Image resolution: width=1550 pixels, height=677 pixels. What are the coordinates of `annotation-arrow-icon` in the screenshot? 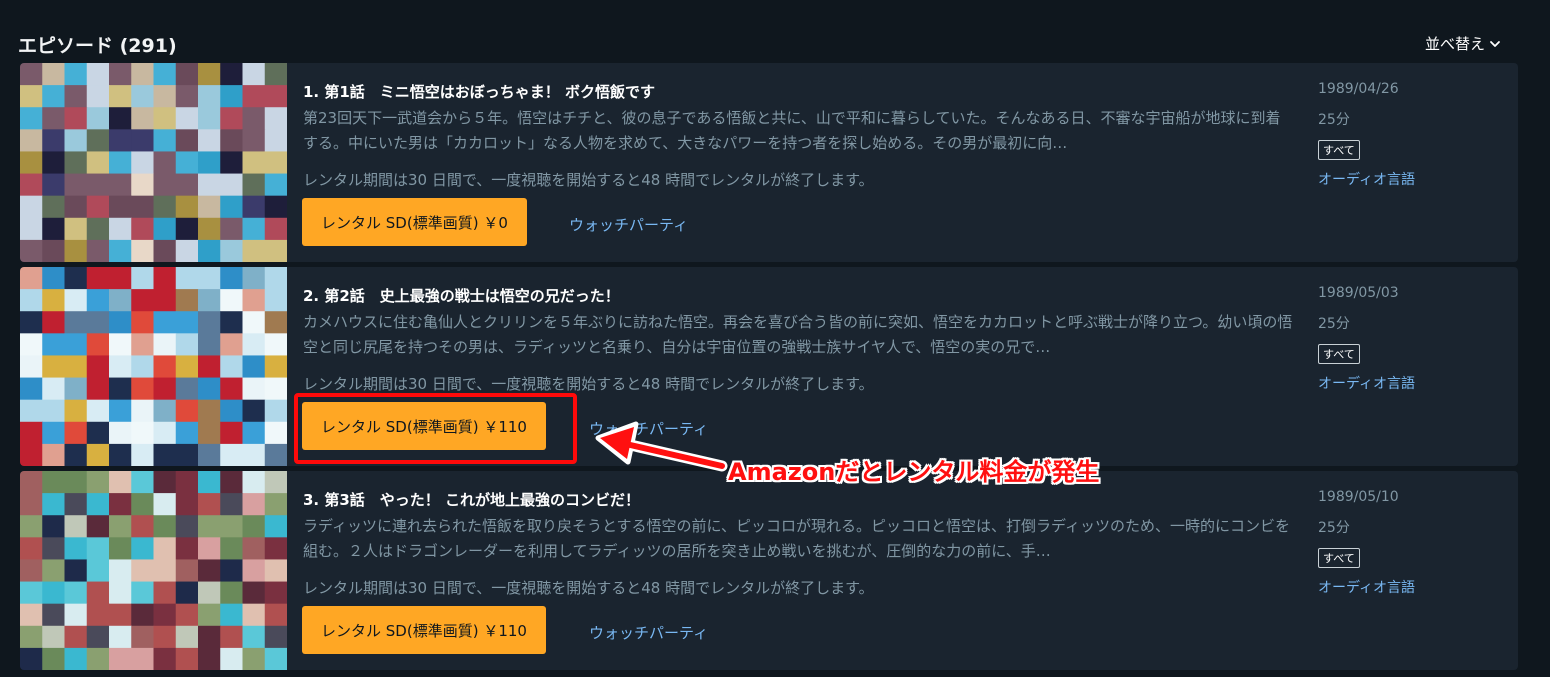 It's located at (661, 446).